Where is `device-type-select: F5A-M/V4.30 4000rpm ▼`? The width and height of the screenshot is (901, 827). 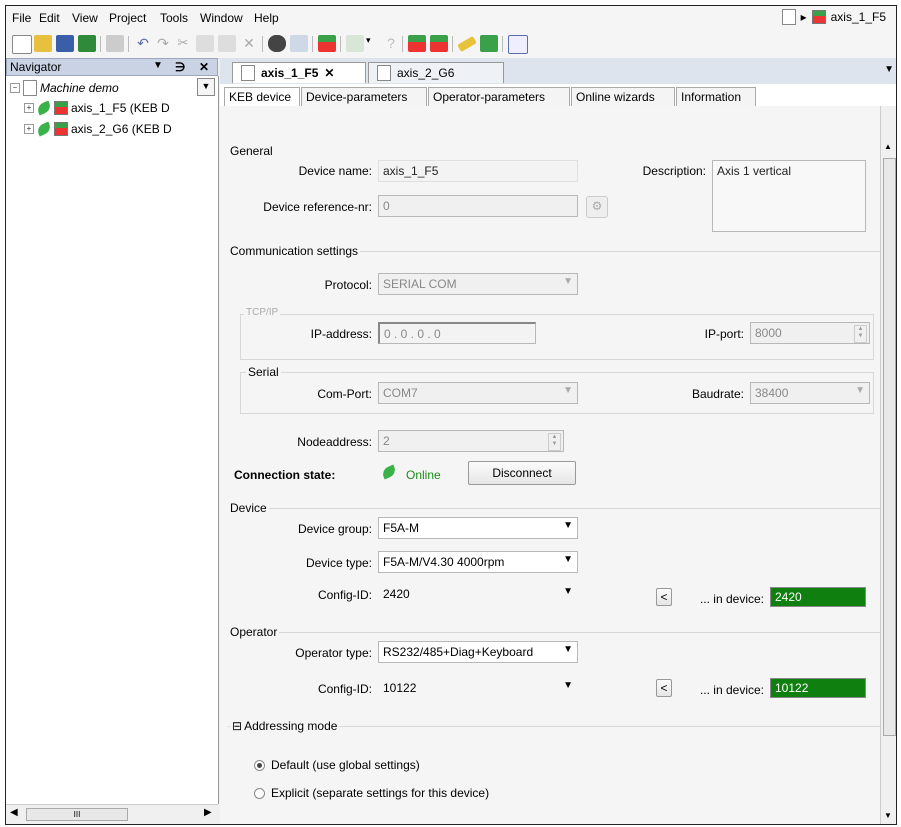 device-type-select: F5A-M/V4.30 4000rpm ▼ is located at coordinates (478, 562).